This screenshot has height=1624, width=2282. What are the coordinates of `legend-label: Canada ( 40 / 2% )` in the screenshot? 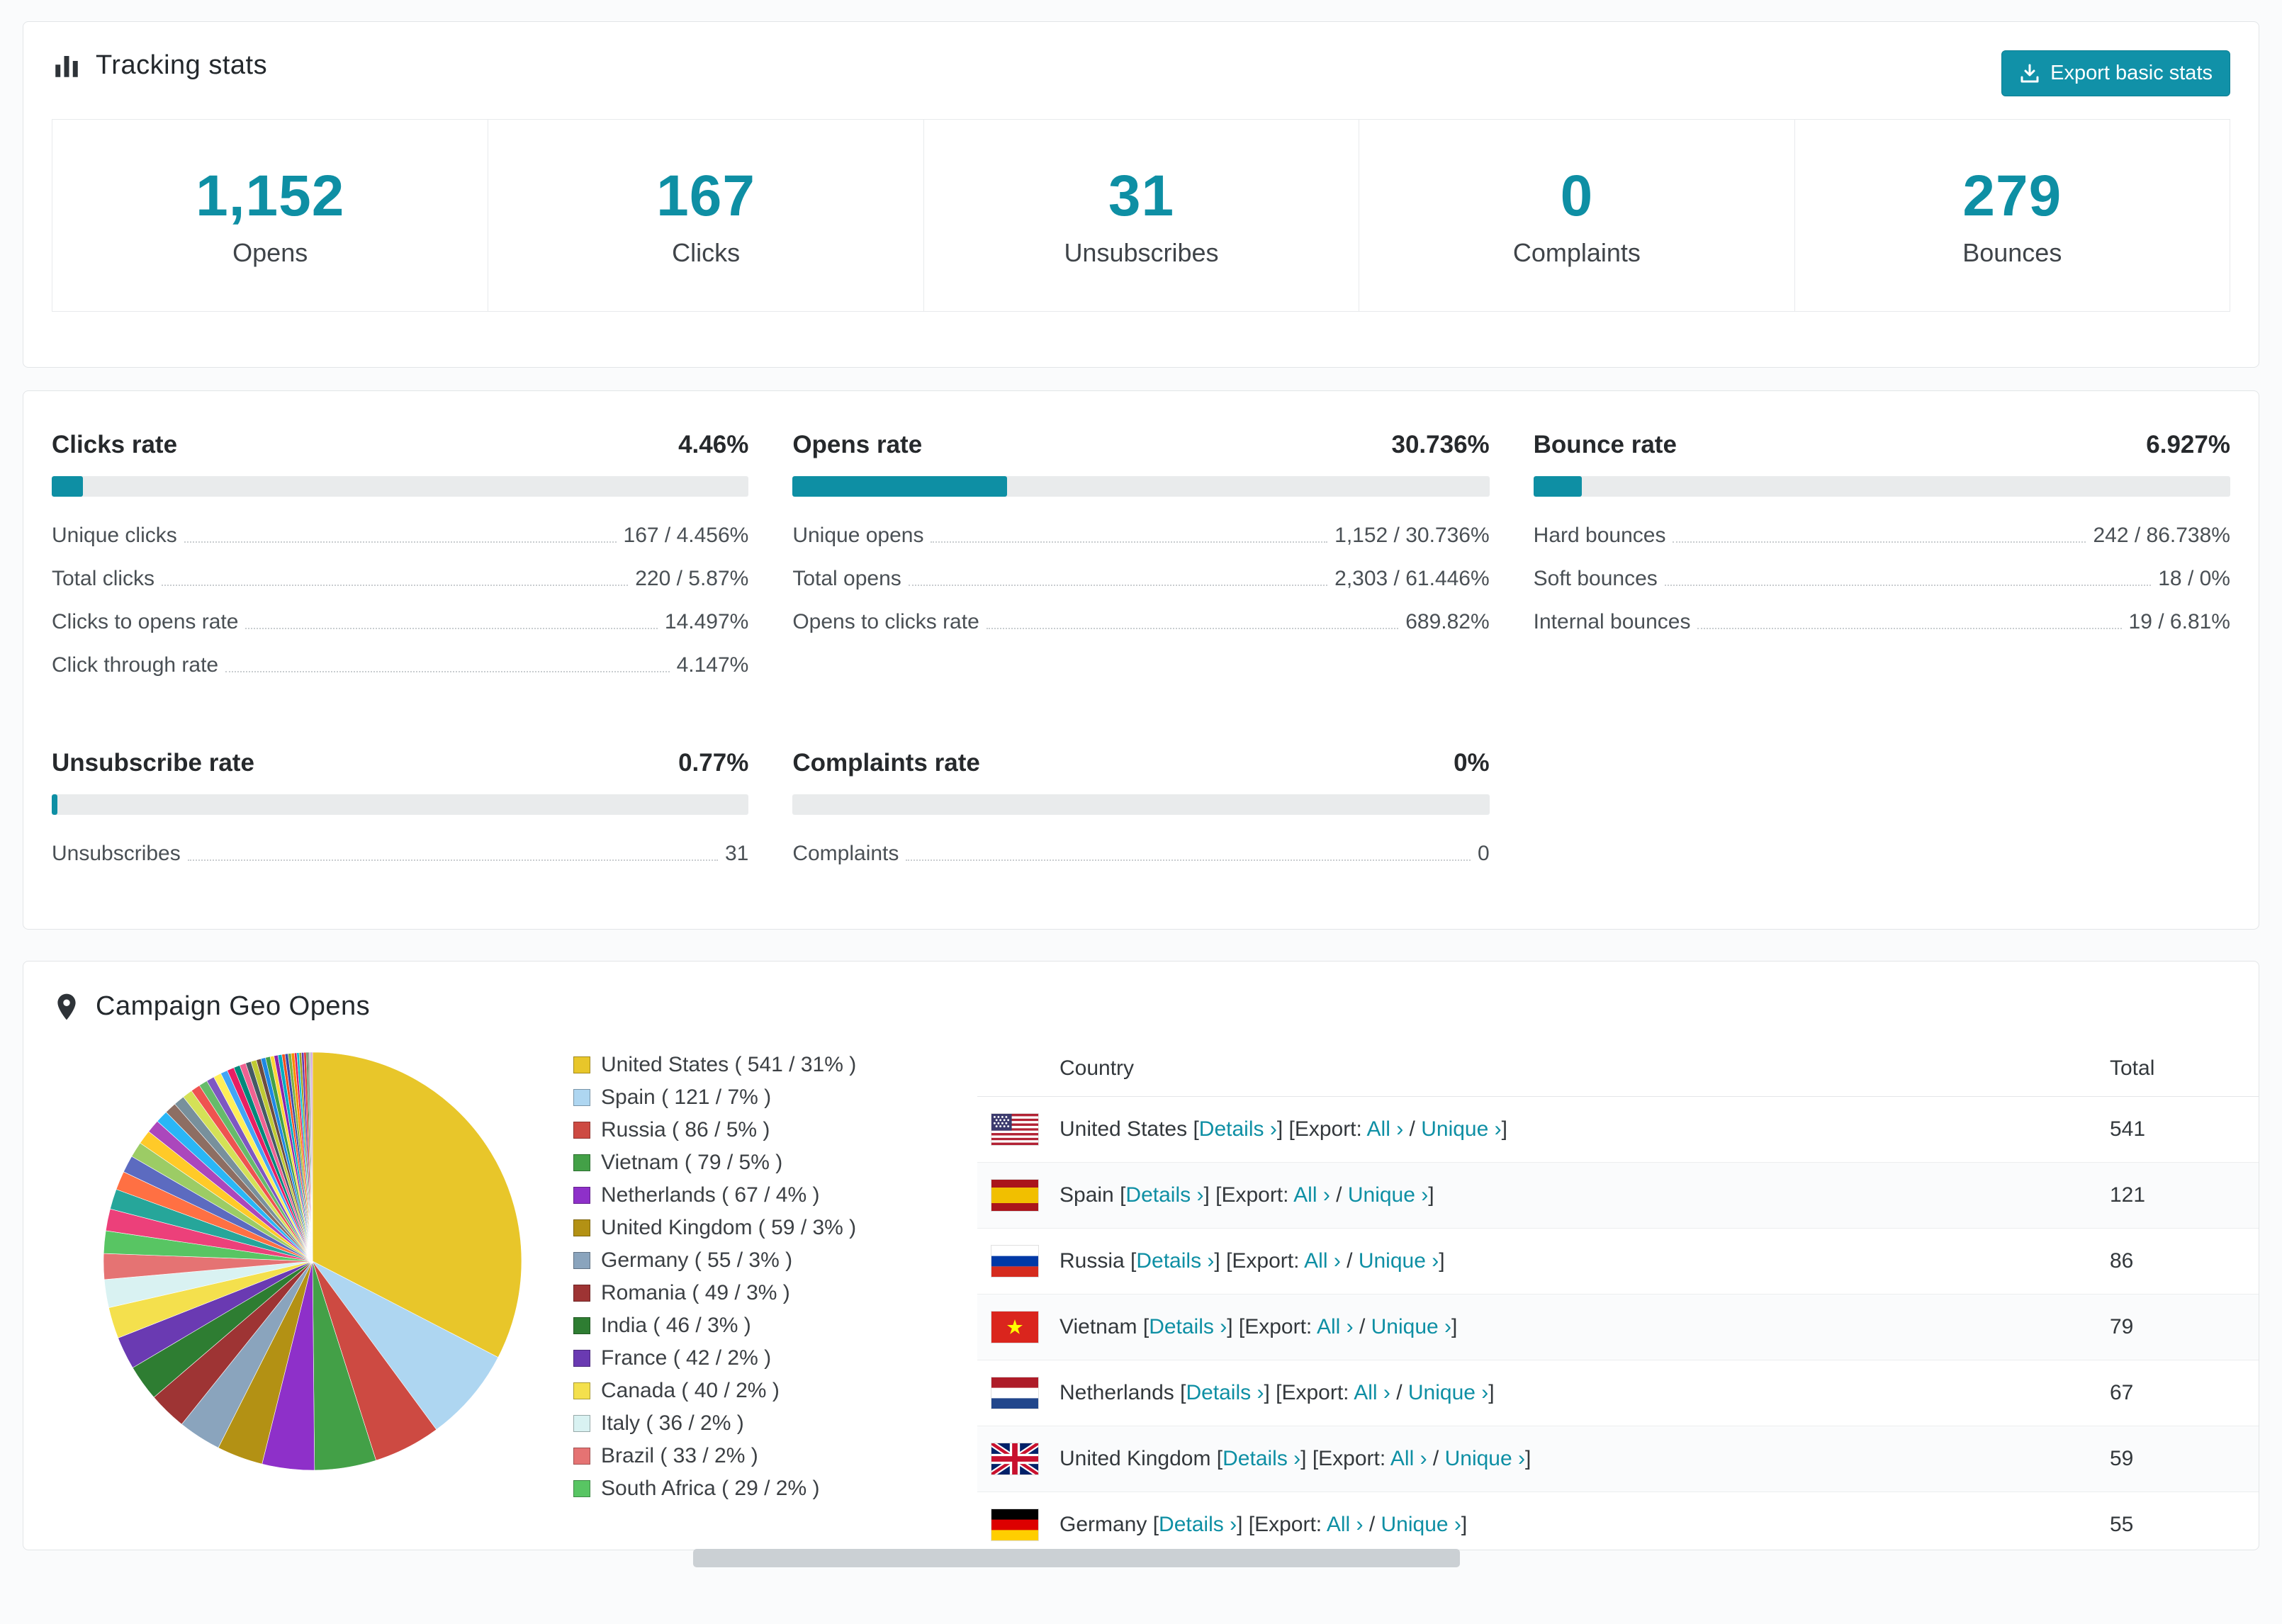 It's located at (691, 1391).